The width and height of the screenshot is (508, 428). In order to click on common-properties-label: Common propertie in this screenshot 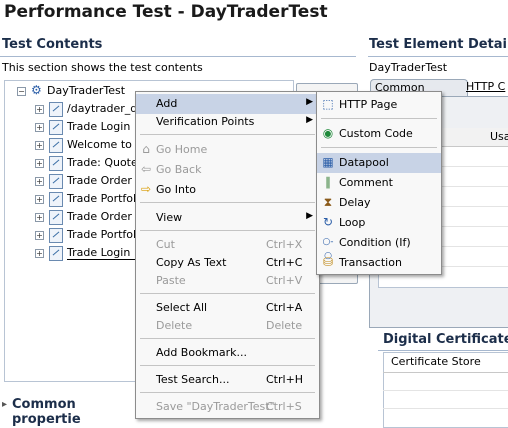, I will do `click(46, 412)`.